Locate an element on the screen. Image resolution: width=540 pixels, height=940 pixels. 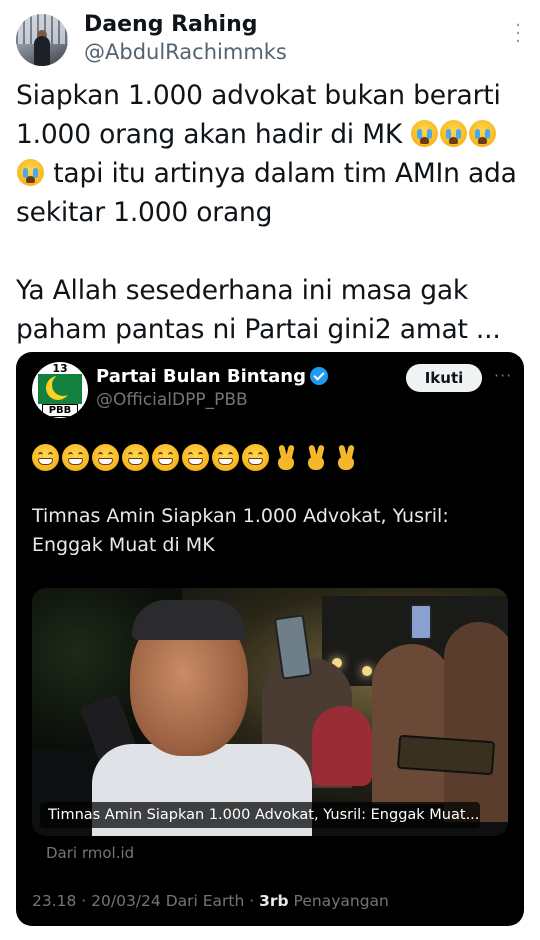
avatar-number: 13 is located at coordinates (60, 368).